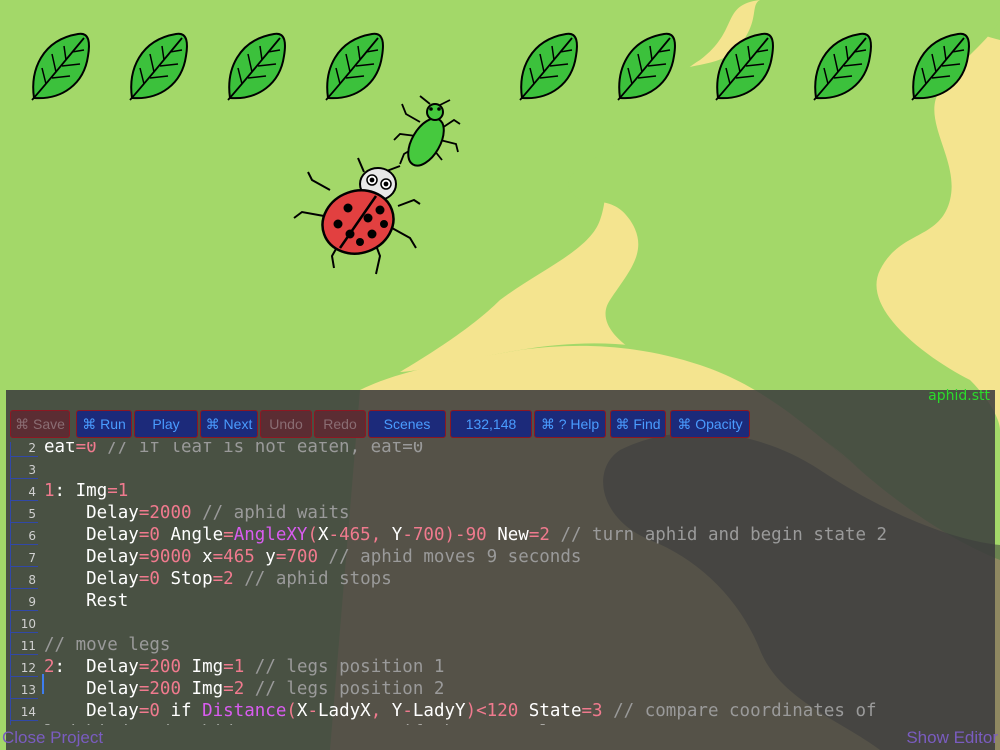 Image resolution: width=1000 pixels, height=750 pixels. What do you see at coordinates (229, 424) in the screenshot?
I see `toolbar-button-next: ⌘ Next` at bounding box center [229, 424].